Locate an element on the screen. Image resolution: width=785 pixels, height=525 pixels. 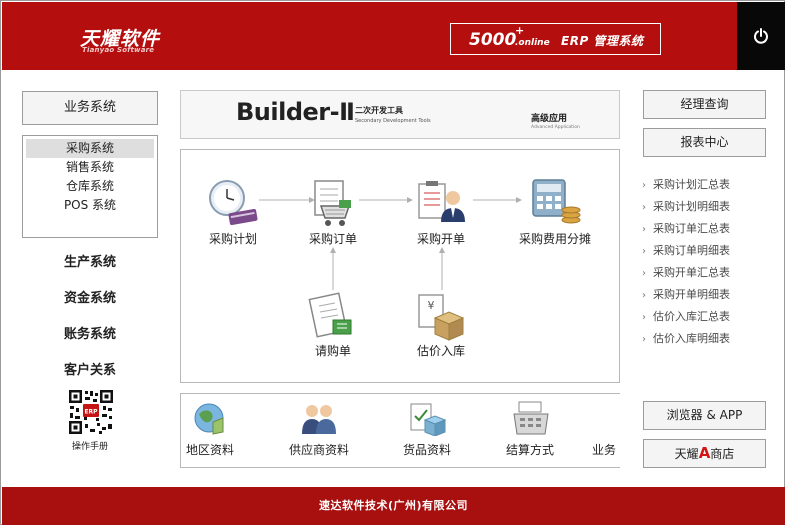
product-title-box: 5000 + .online ERP 管理系统 is located at coordinates (555, 39).